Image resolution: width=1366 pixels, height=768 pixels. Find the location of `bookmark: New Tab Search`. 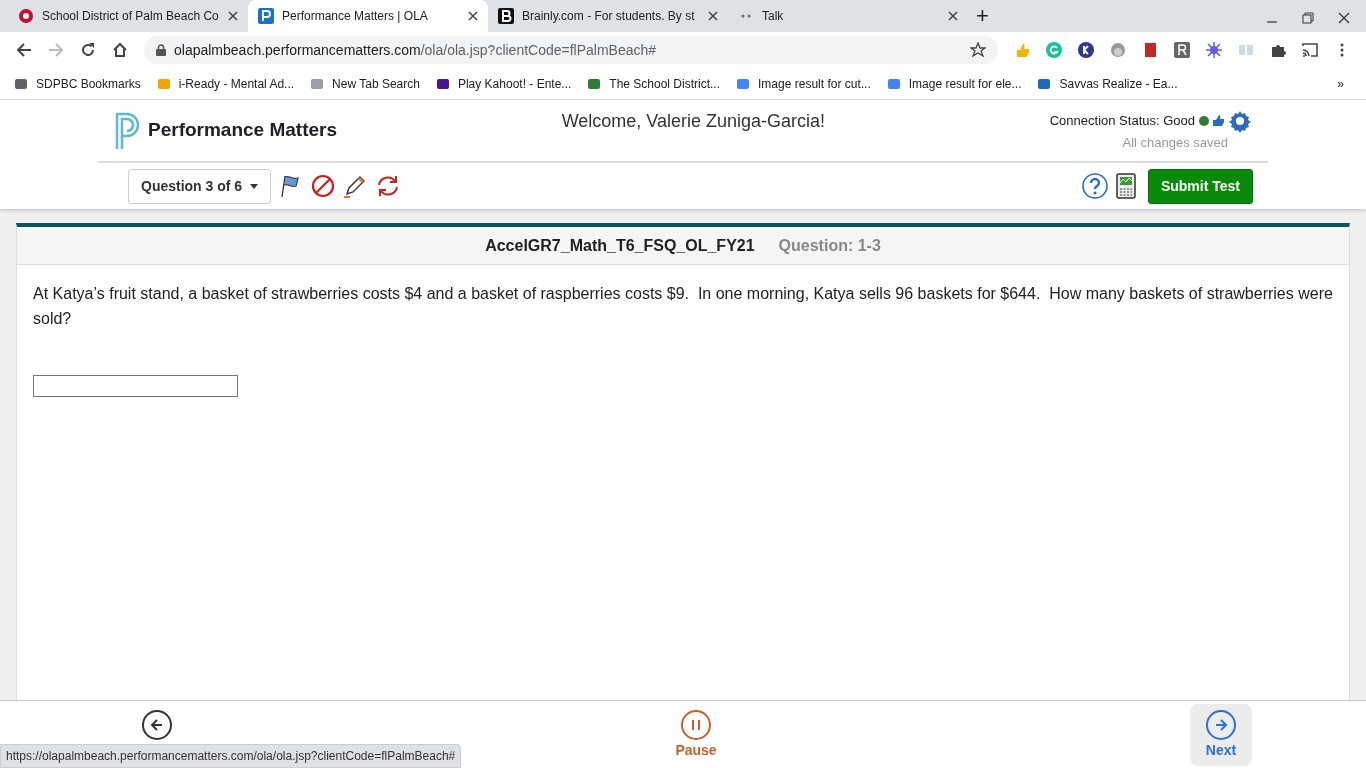

bookmark: New Tab Search is located at coordinates (365, 83).